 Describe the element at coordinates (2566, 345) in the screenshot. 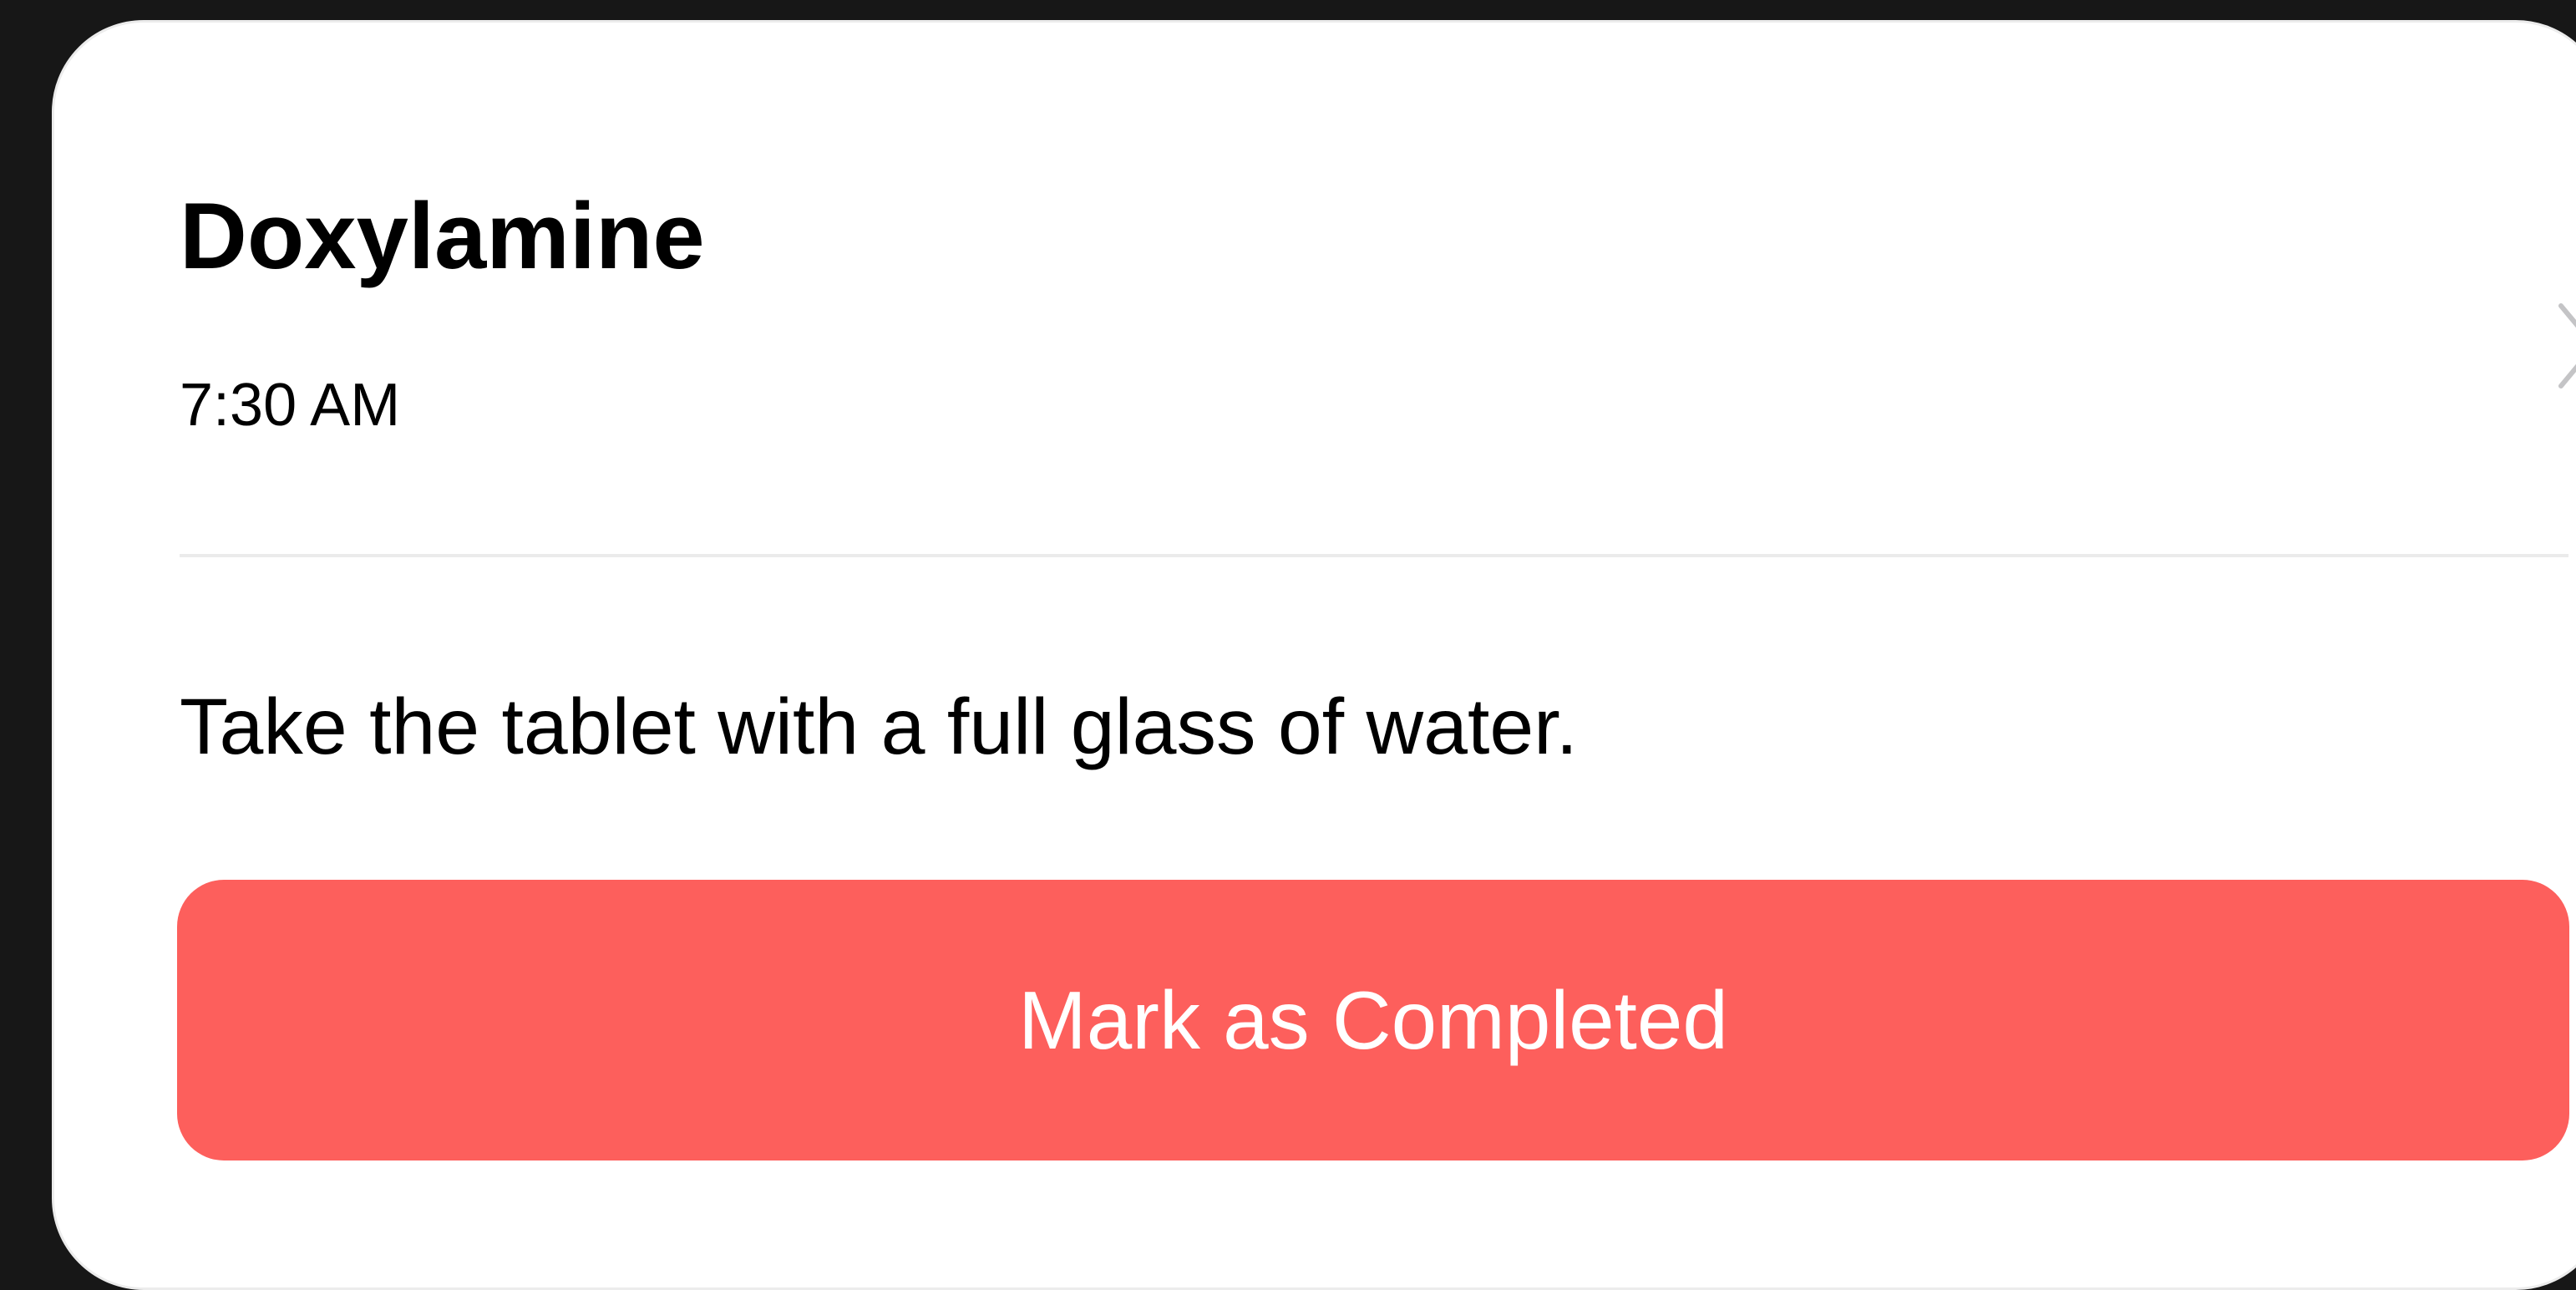

I see `chevron-right-icon` at that location.